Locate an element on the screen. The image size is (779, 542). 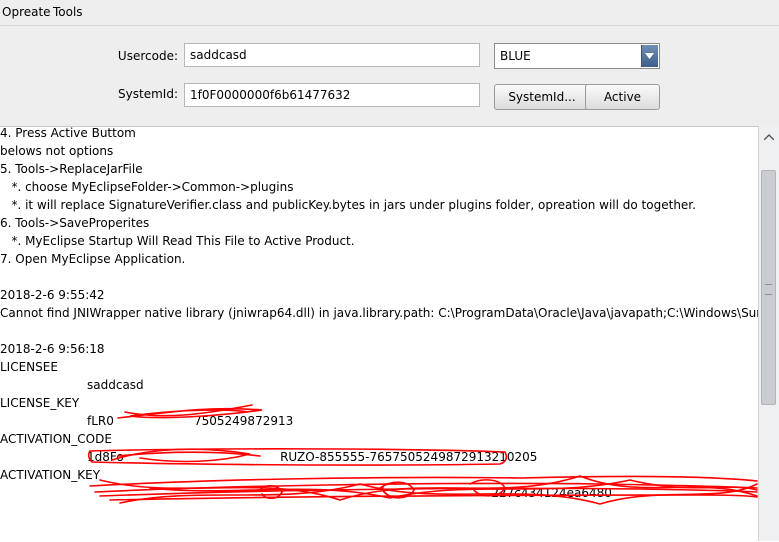
log-line: 5. Tools->ReplaceJarFile is located at coordinates (71, 169).